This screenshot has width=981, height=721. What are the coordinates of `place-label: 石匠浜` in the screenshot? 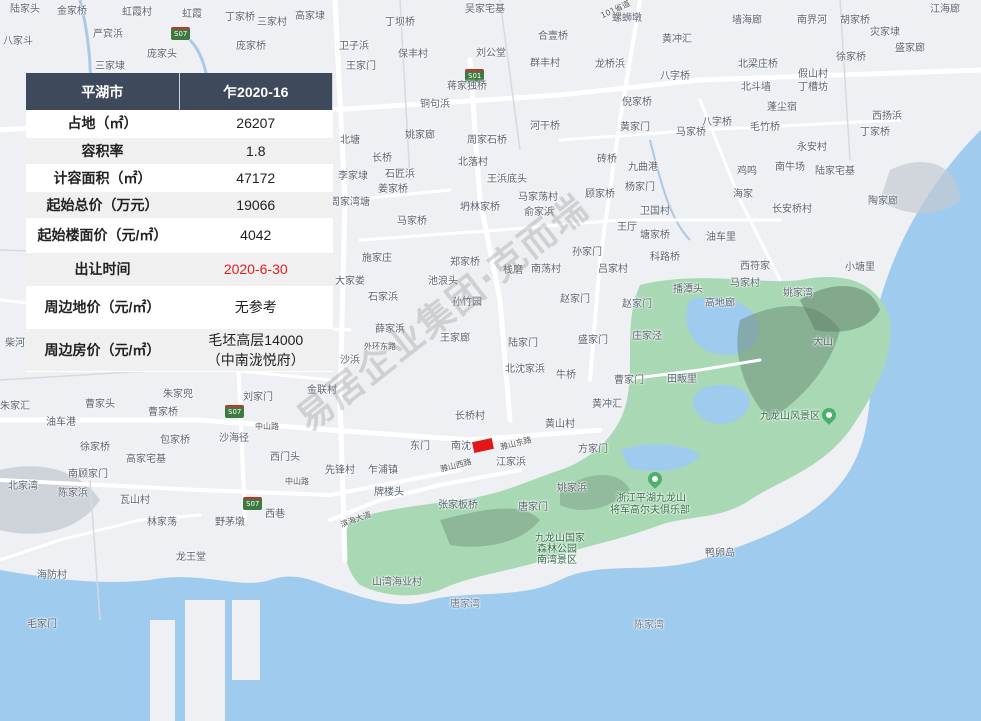 It's located at (400, 175).